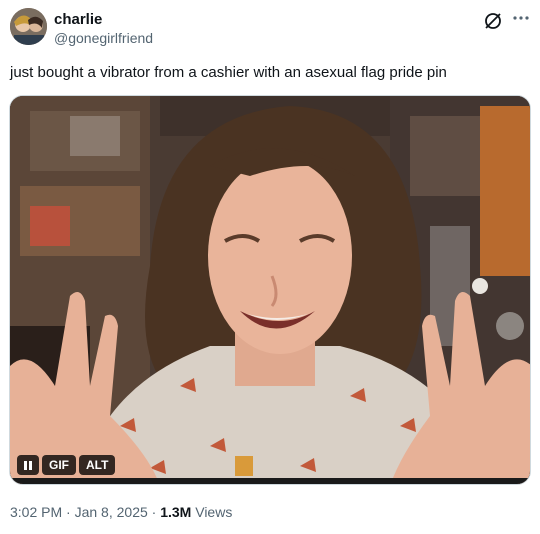 Image resolution: width=540 pixels, height=534 pixels. Describe the element at coordinates (59, 465) in the screenshot. I see `gif-badge: GIF` at that location.